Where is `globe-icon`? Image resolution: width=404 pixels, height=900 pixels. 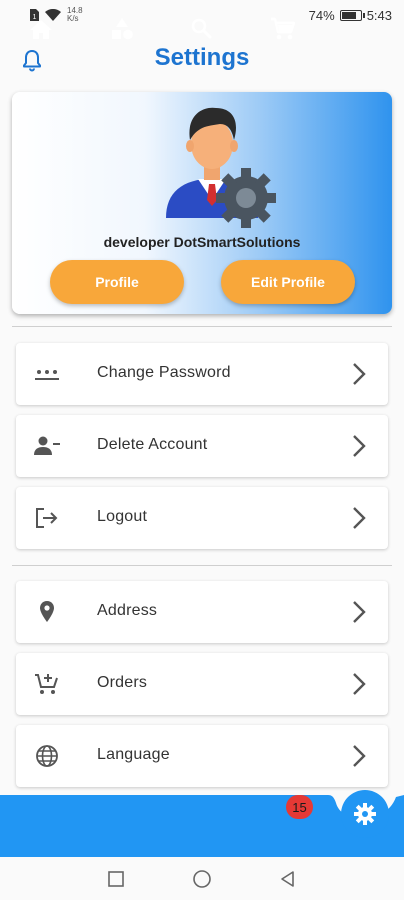 globe-icon is located at coordinates (47, 756).